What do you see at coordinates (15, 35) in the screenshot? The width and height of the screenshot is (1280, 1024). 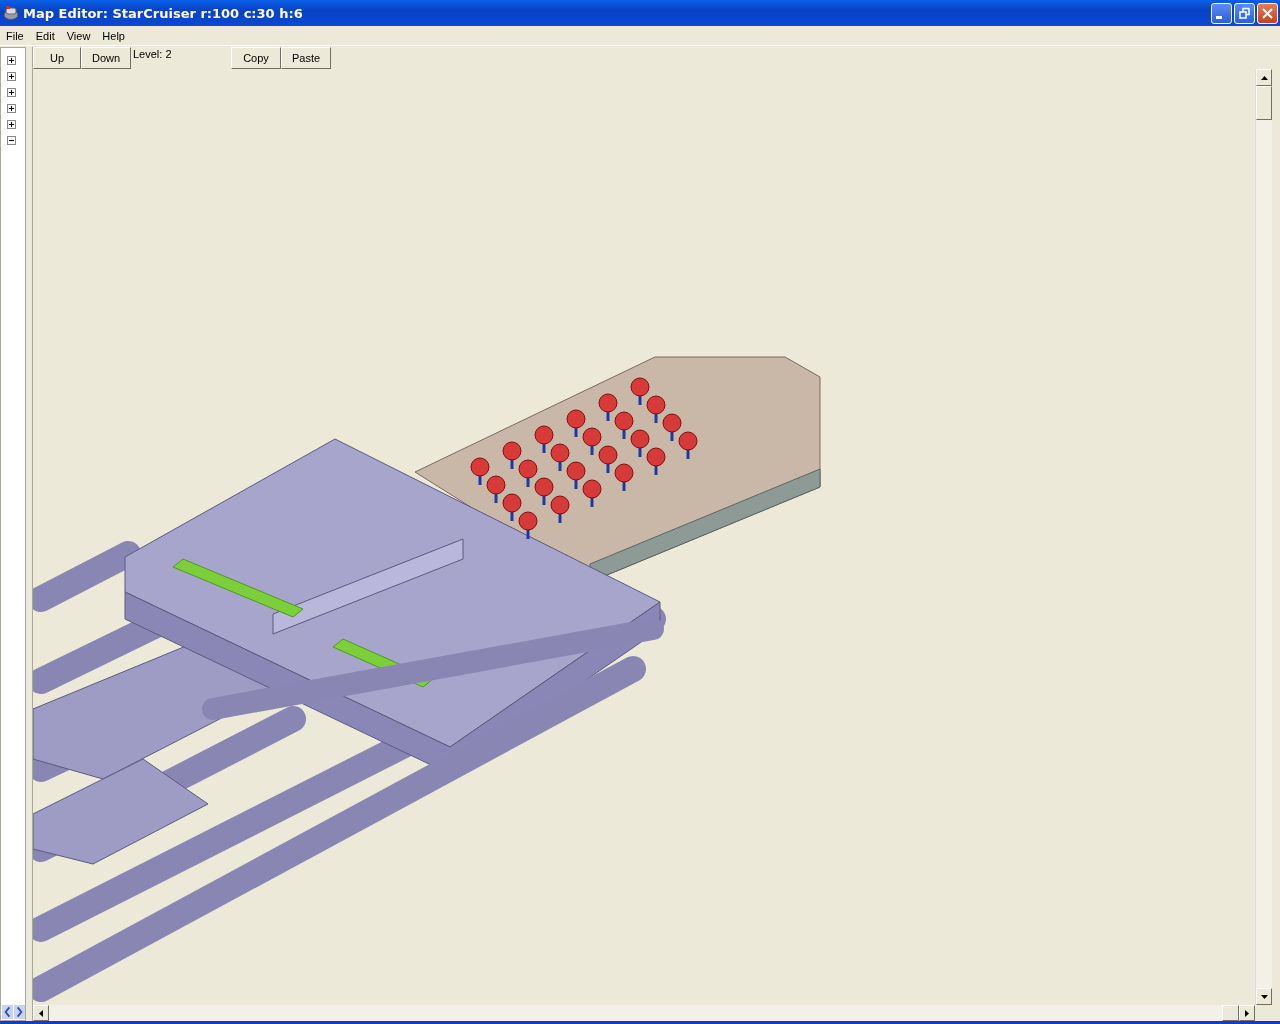 I see `menu-item: File` at bounding box center [15, 35].